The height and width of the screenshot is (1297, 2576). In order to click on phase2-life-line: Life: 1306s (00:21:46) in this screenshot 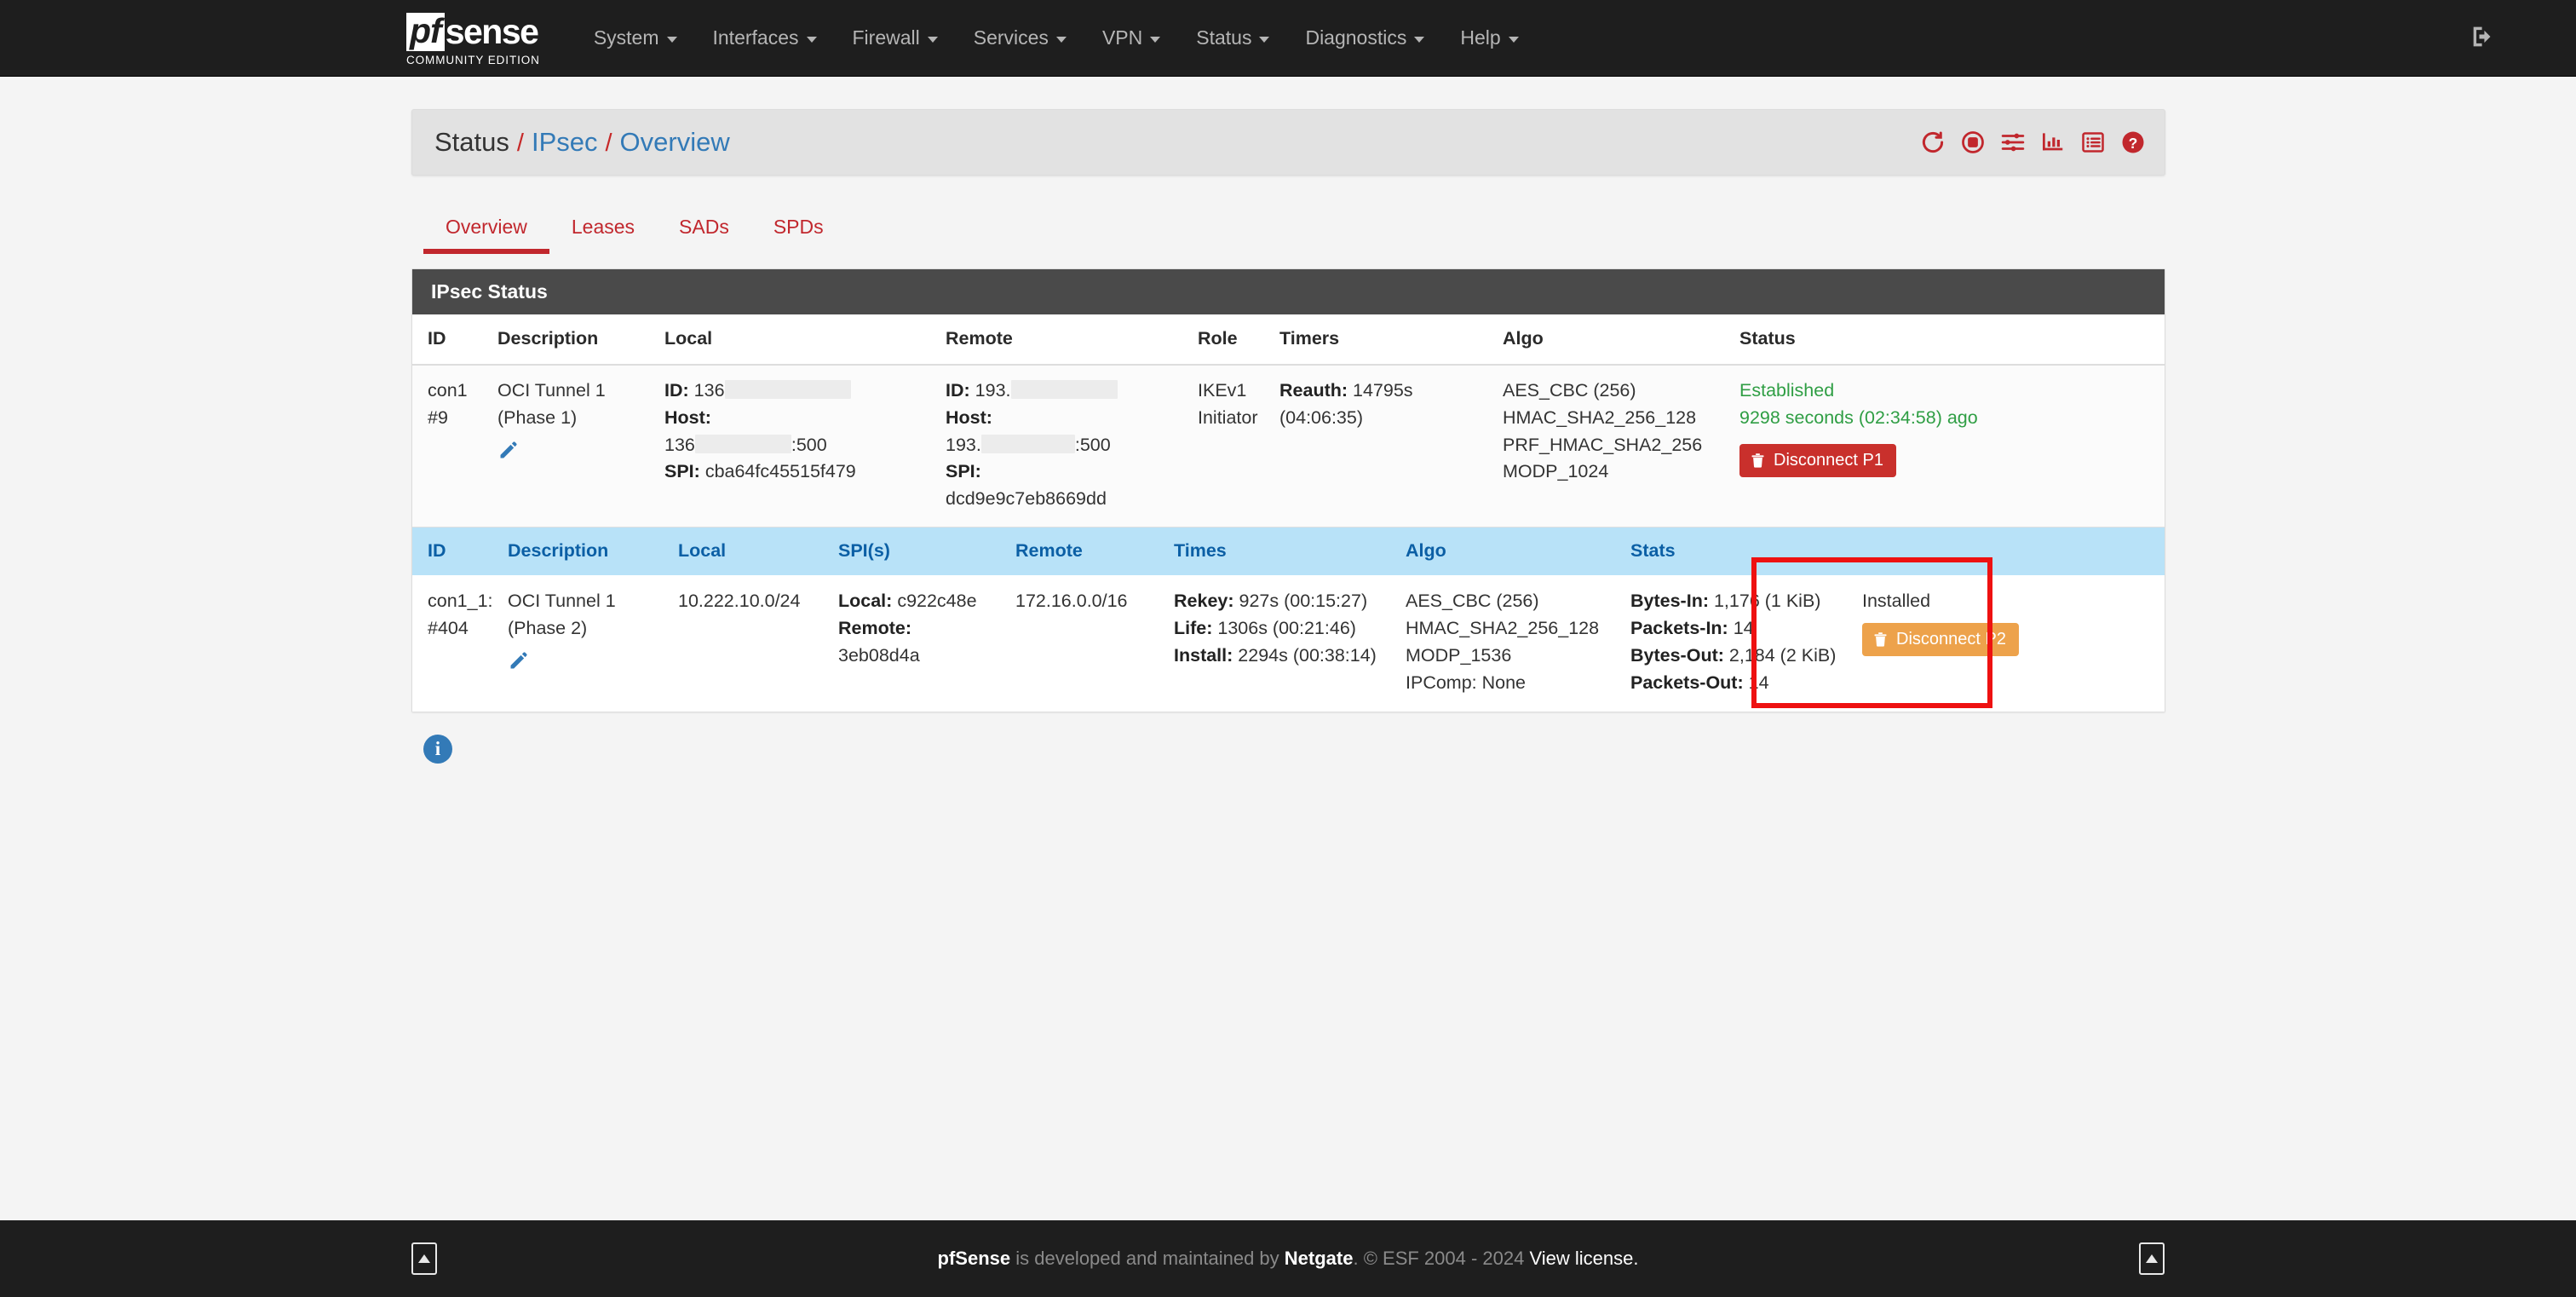, I will do `click(1283, 629)`.